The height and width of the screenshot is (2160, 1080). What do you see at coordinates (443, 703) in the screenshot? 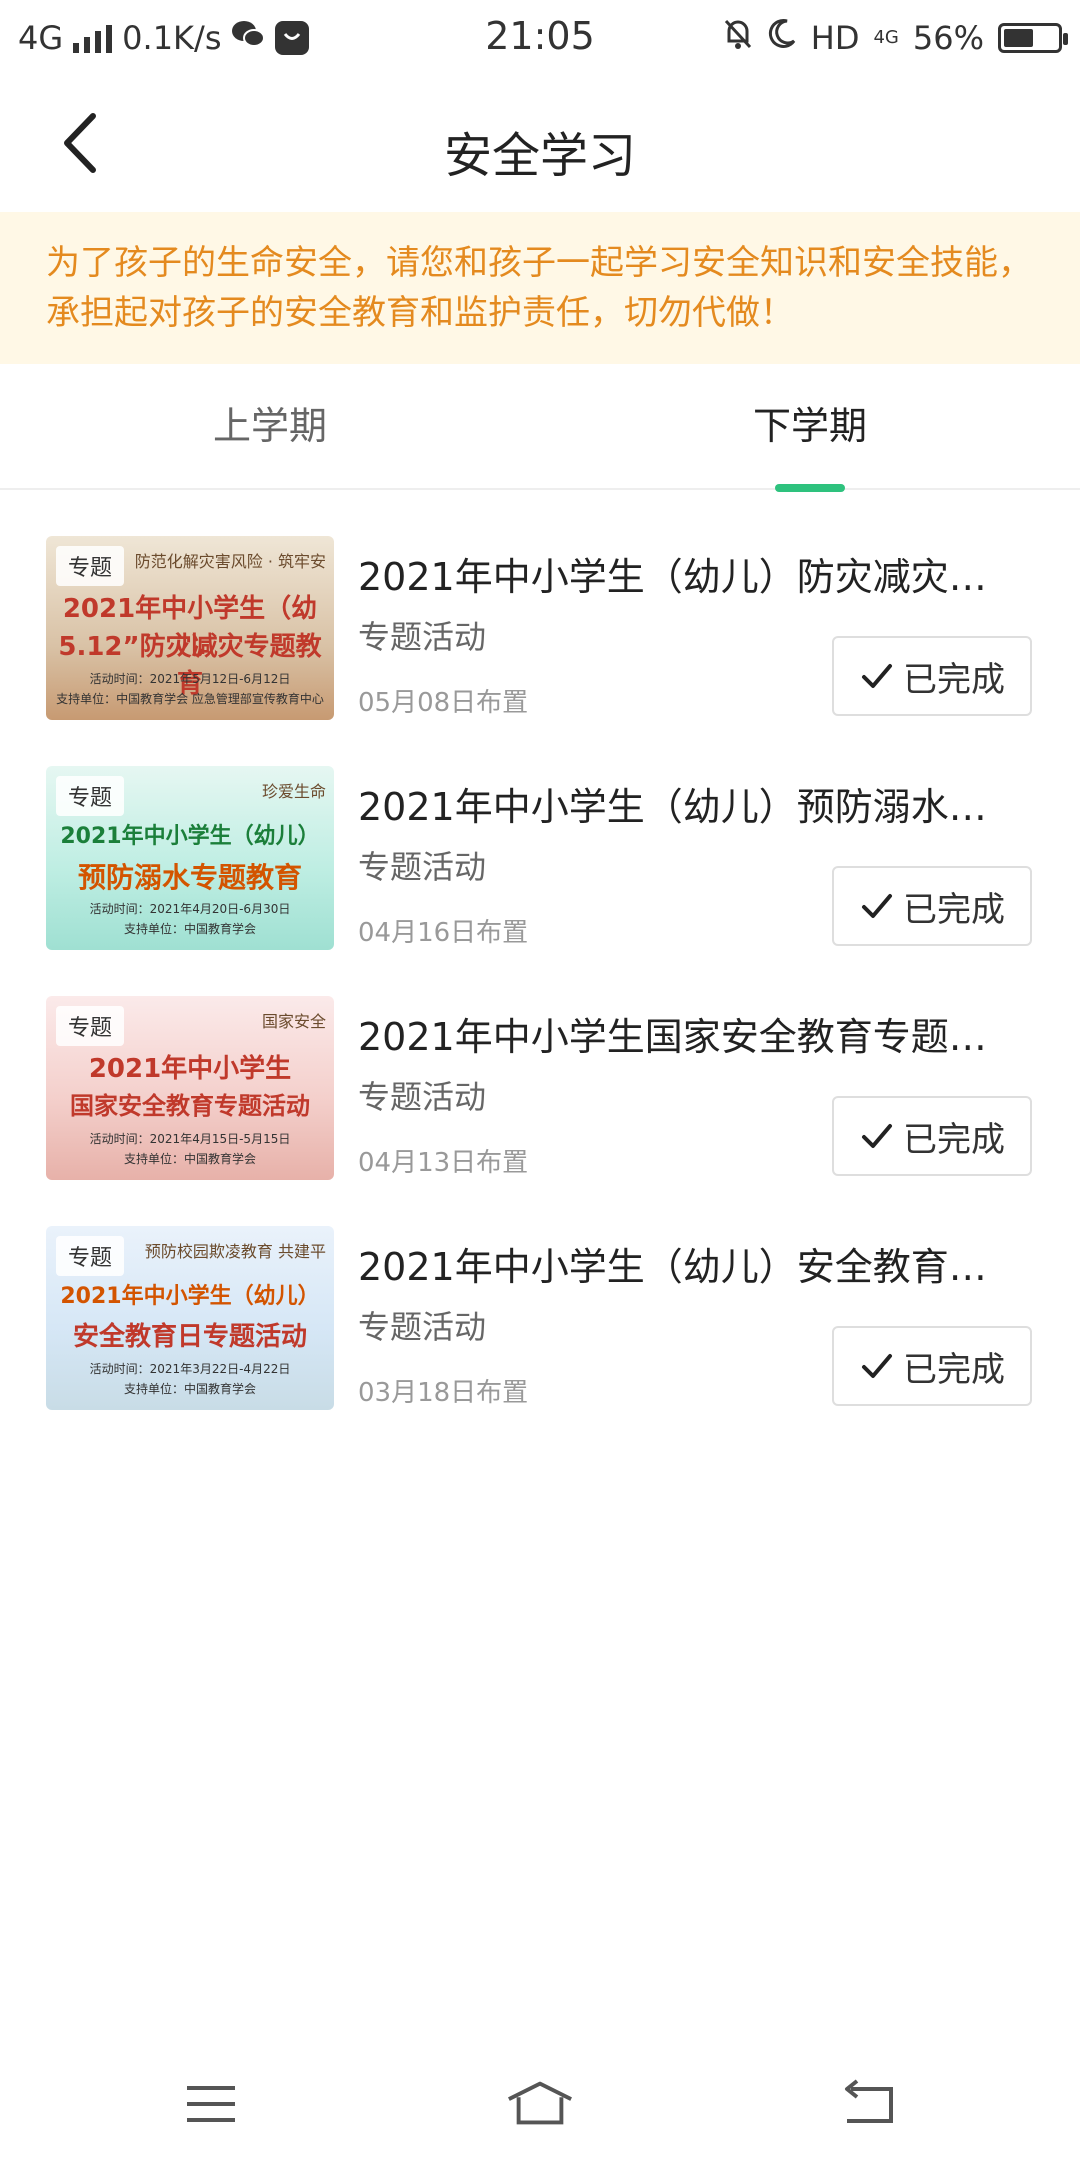
I see `item-date: 05月08日布置` at bounding box center [443, 703].